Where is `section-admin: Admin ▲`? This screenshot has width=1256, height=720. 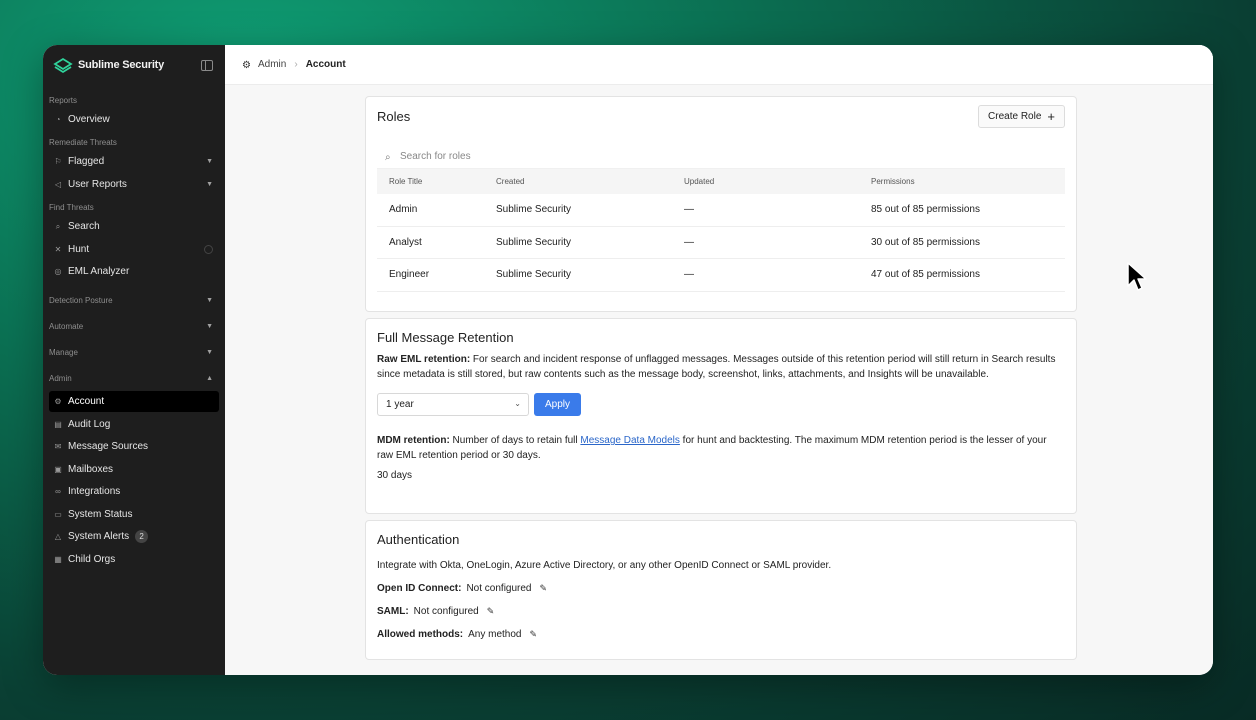 section-admin: Admin ▲ is located at coordinates (134, 378).